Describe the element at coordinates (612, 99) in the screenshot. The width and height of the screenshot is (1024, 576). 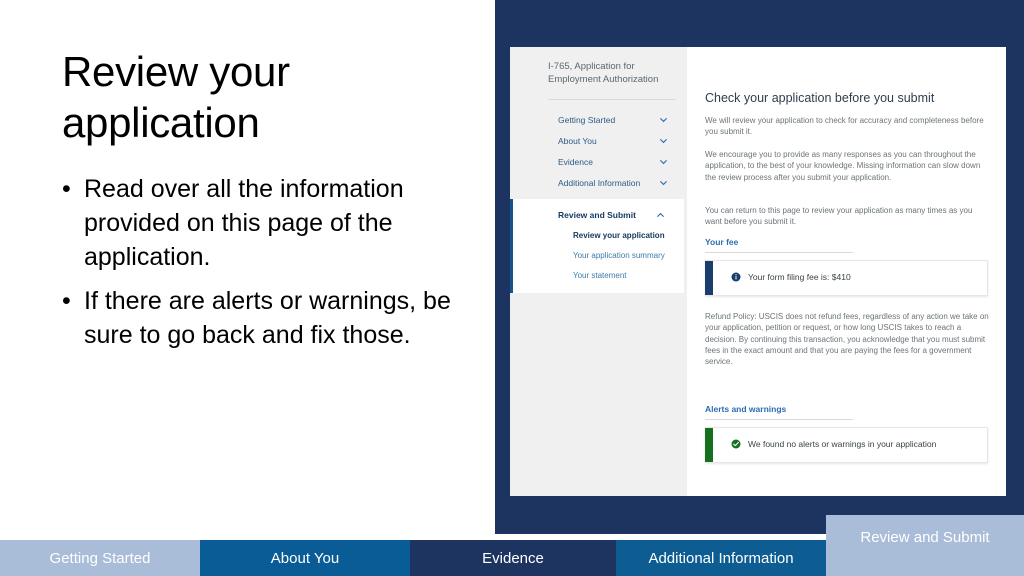
I see `sidebar-divider` at that location.